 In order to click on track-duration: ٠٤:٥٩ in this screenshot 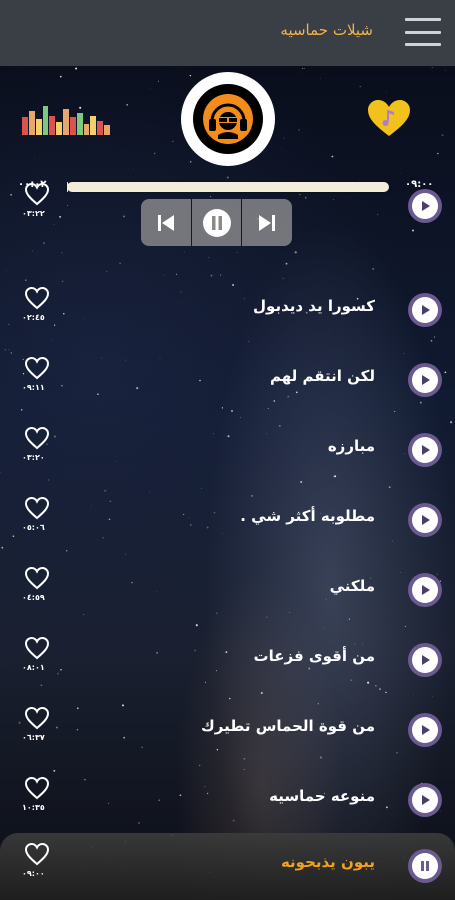, I will do `click(33, 597)`.